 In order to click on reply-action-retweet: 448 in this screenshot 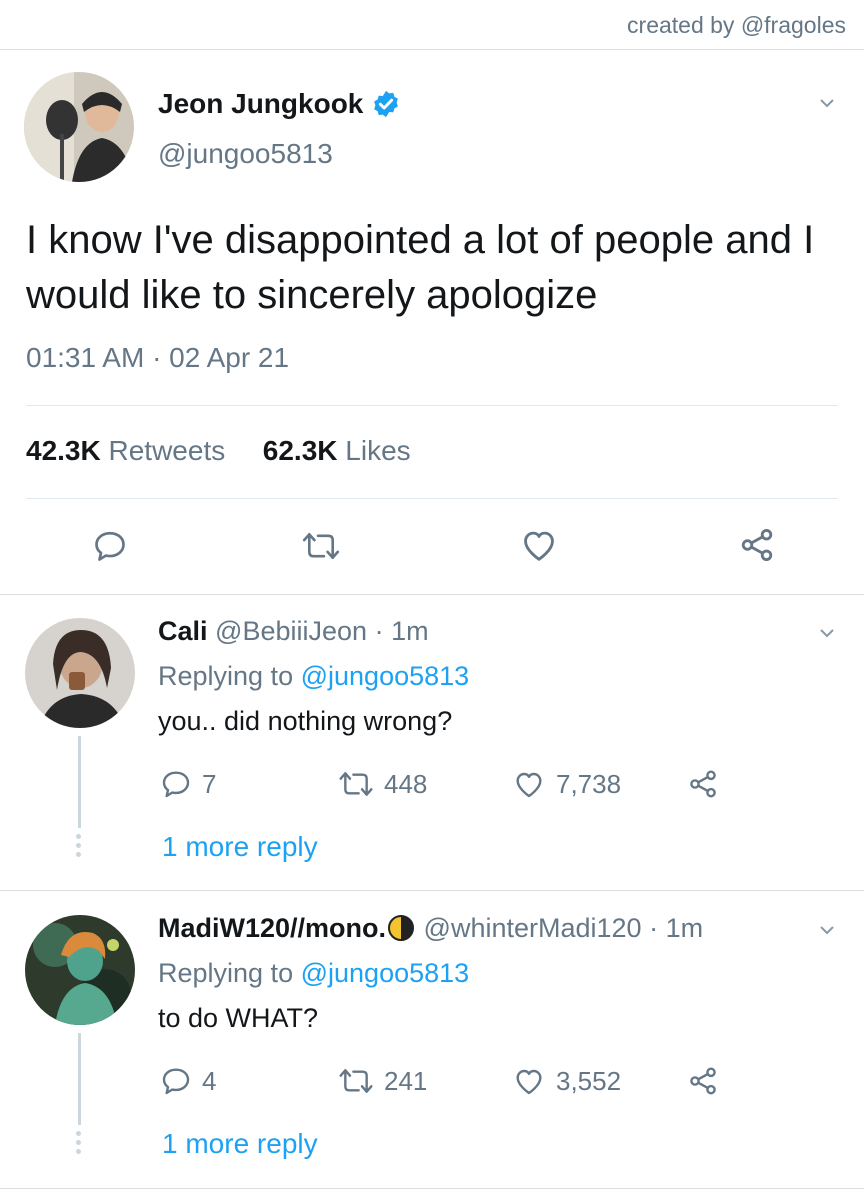, I will do `click(382, 784)`.